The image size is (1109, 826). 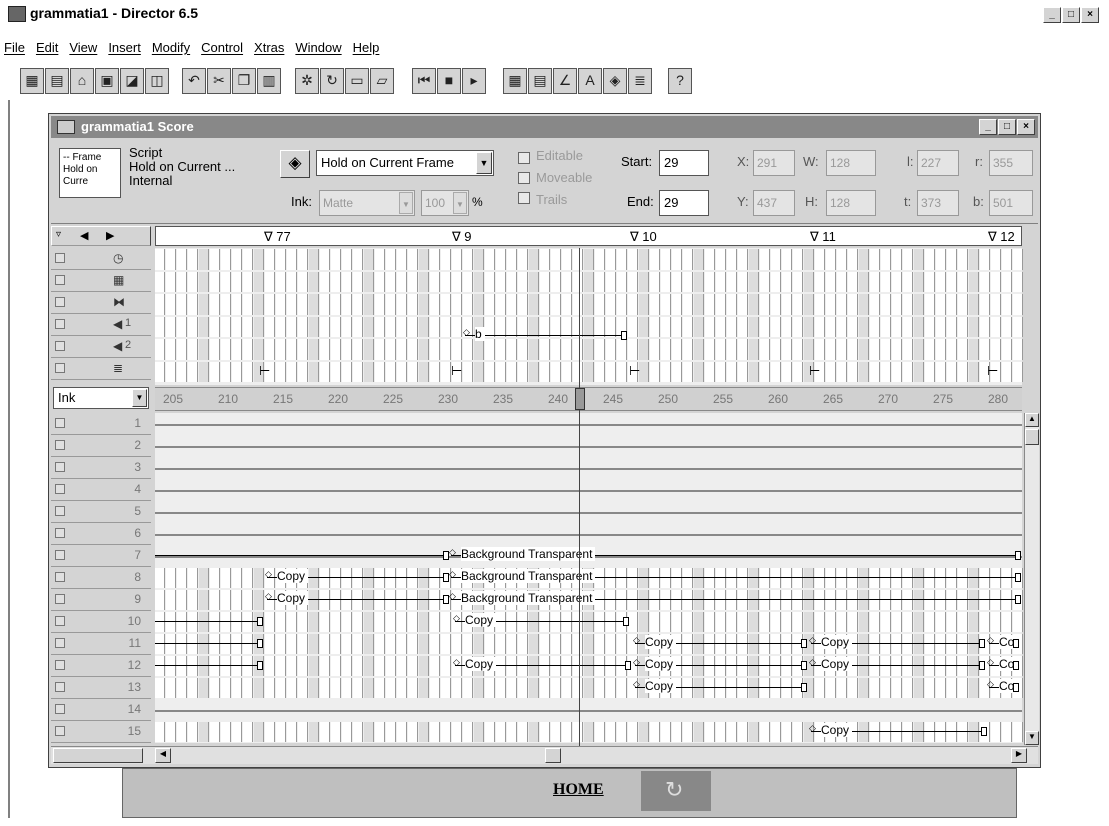 What do you see at coordinates (456, 371) in the screenshot?
I see `script-frame-icon: ⊢` at bounding box center [456, 371].